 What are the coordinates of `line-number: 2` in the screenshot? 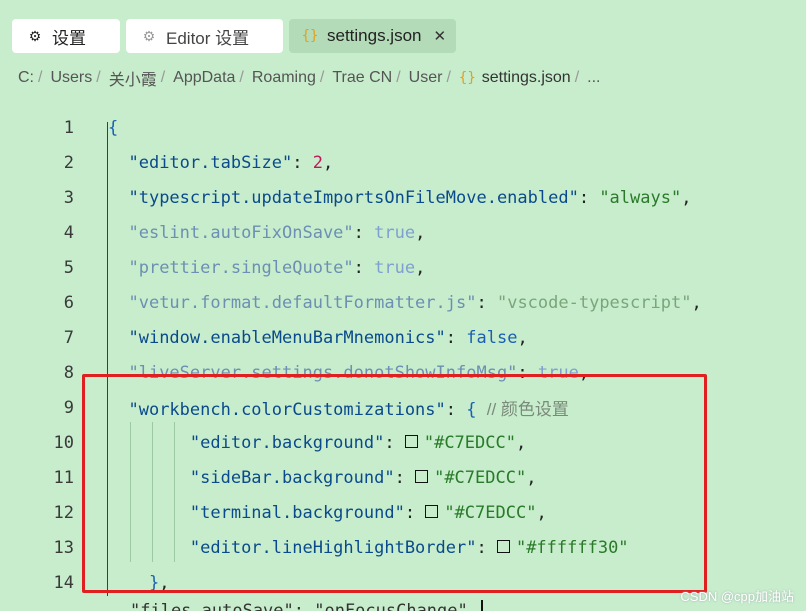 It's located at (68, 162).